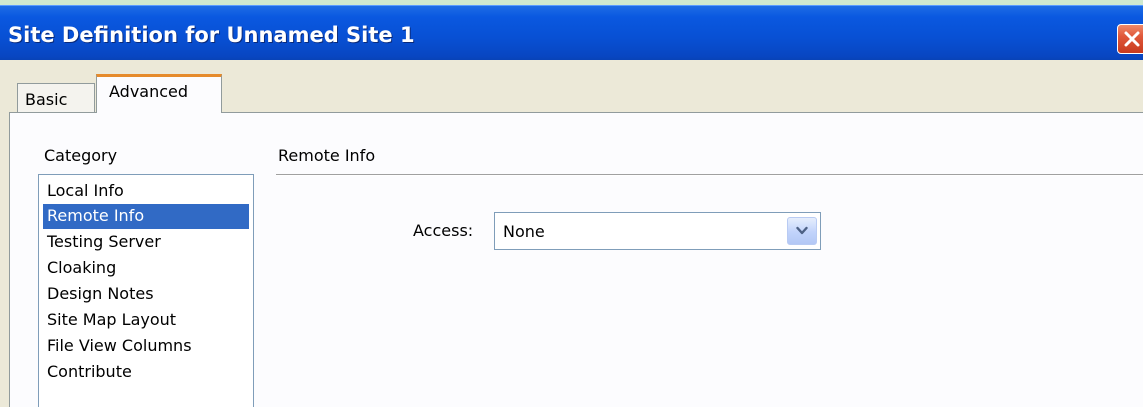 The image size is (1143, 407). Describe the element at coordinates (146, 346) in the screenshot. I see `category-item-file-view-columns: File View Columns` at that location.